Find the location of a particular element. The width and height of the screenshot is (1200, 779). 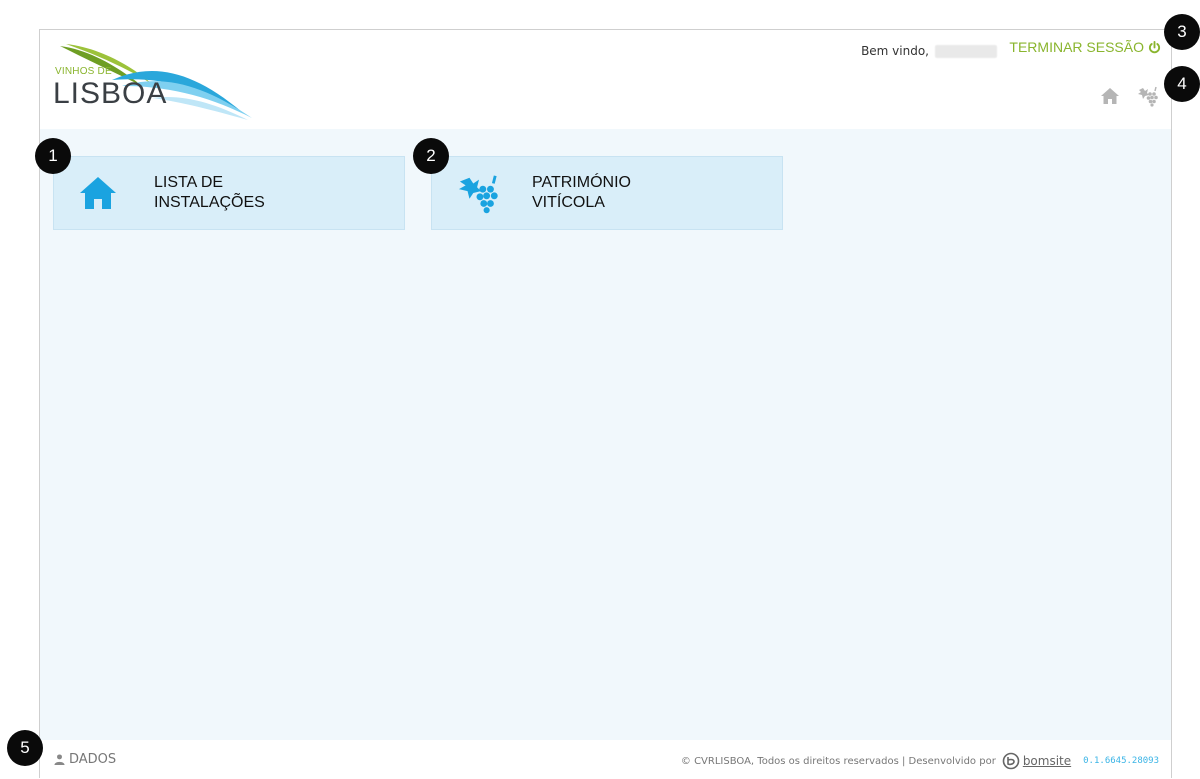

tile-lista-instalacoes: LISTA DE INSTALAÇÕES is located at coordinates (229, 193).